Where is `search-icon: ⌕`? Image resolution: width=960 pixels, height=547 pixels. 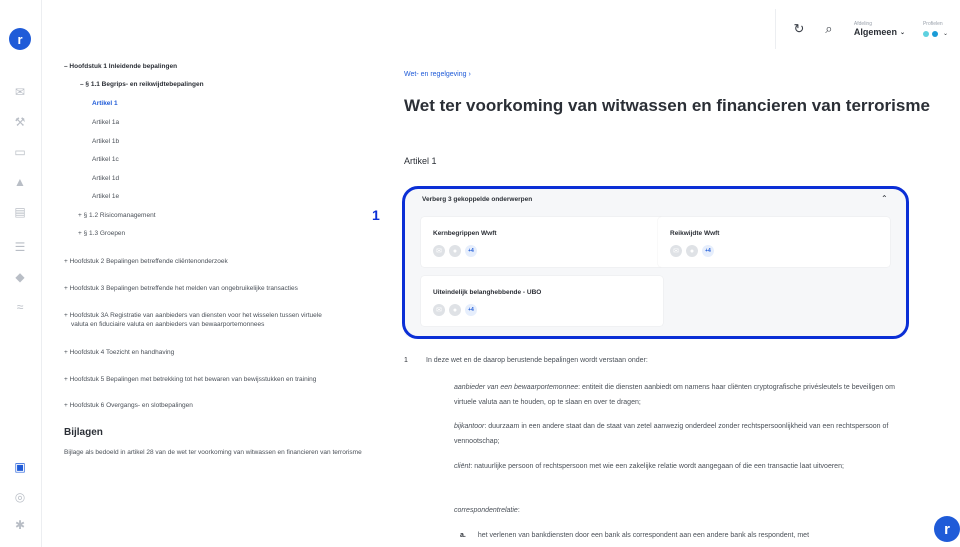
search-icon: ⌕ is located at coordinates (829, 29).